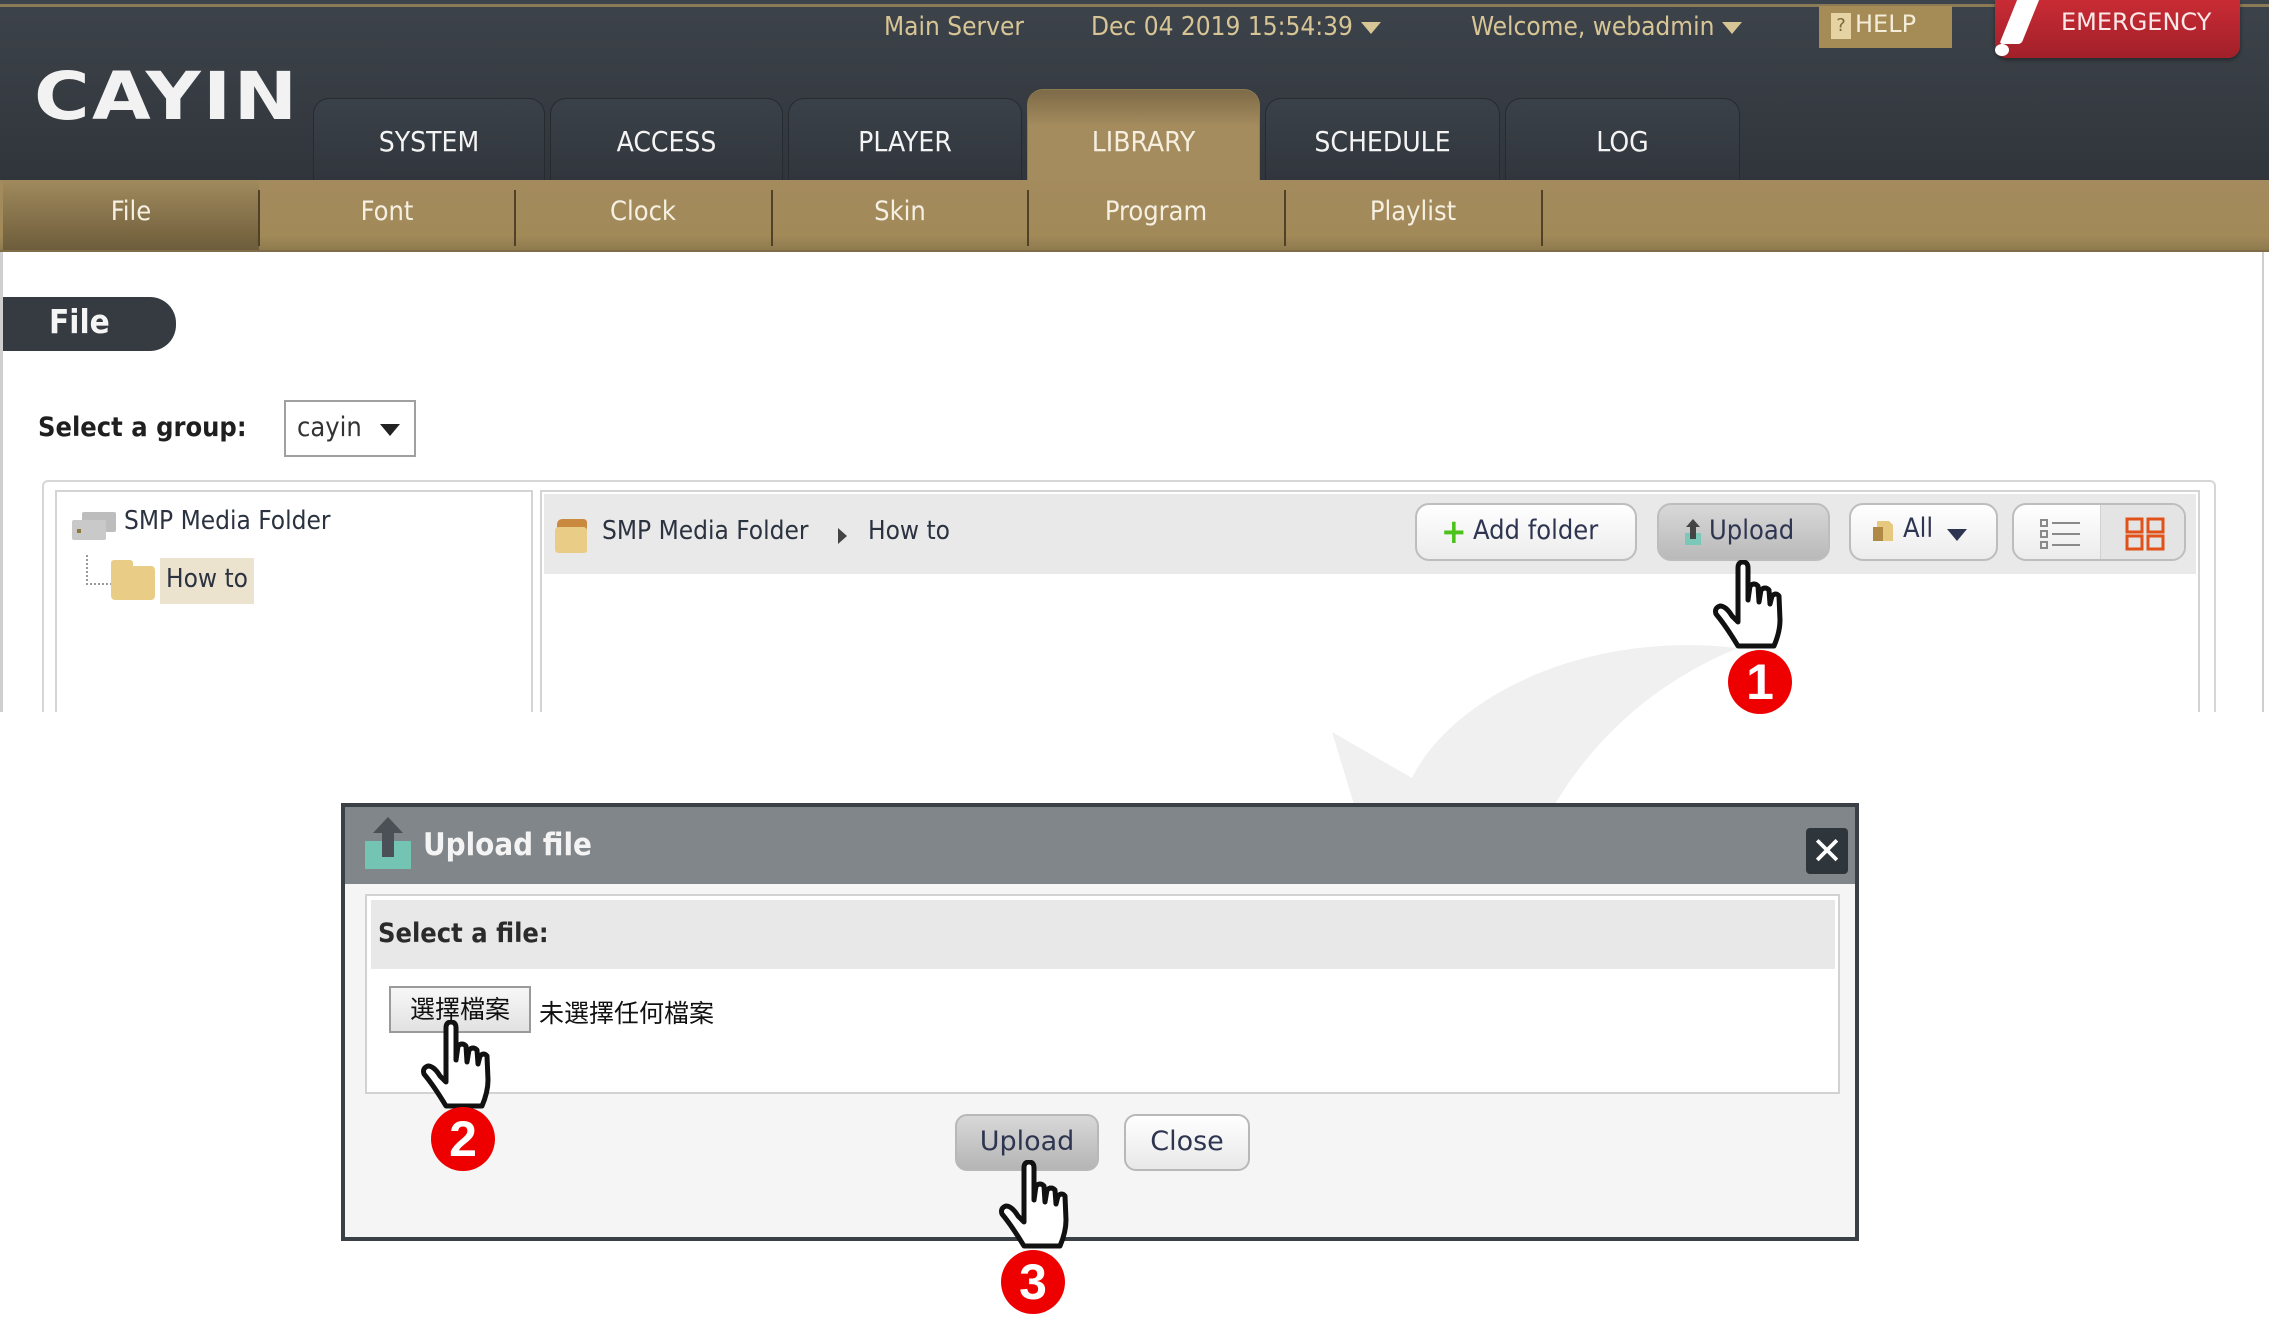 The image size is (2269, 1329). Describe the element at coordinates (2145, 534) in the screenshot. I see `grid-view-icon` at that location.